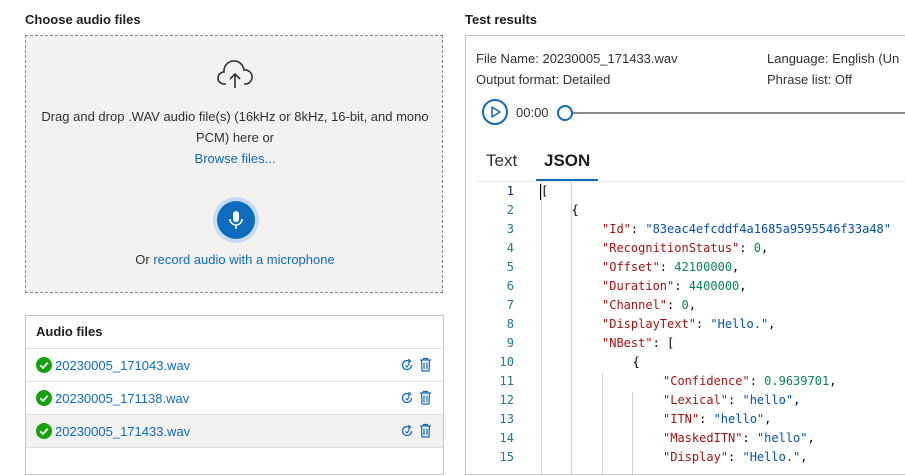 This screenshot has width=905, height=475. I want to click on phrase-list-label: Phrase list: Off, so click(810, 79).